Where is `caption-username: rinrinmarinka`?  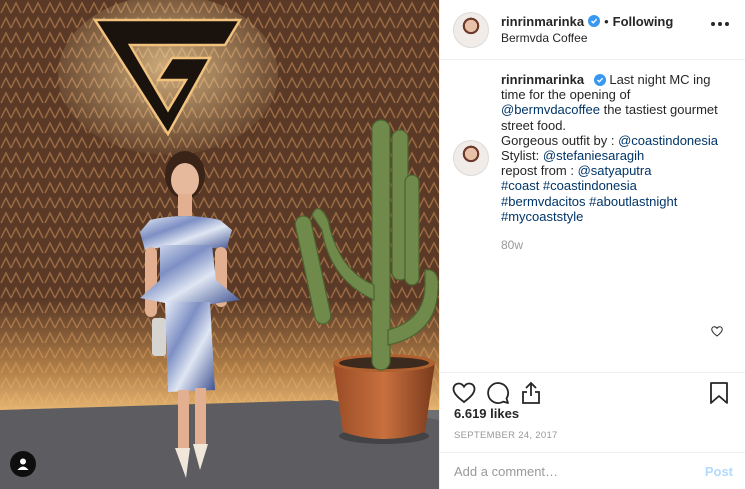 caption-username: rinrinmarinka is located at coordinates (542, 79).